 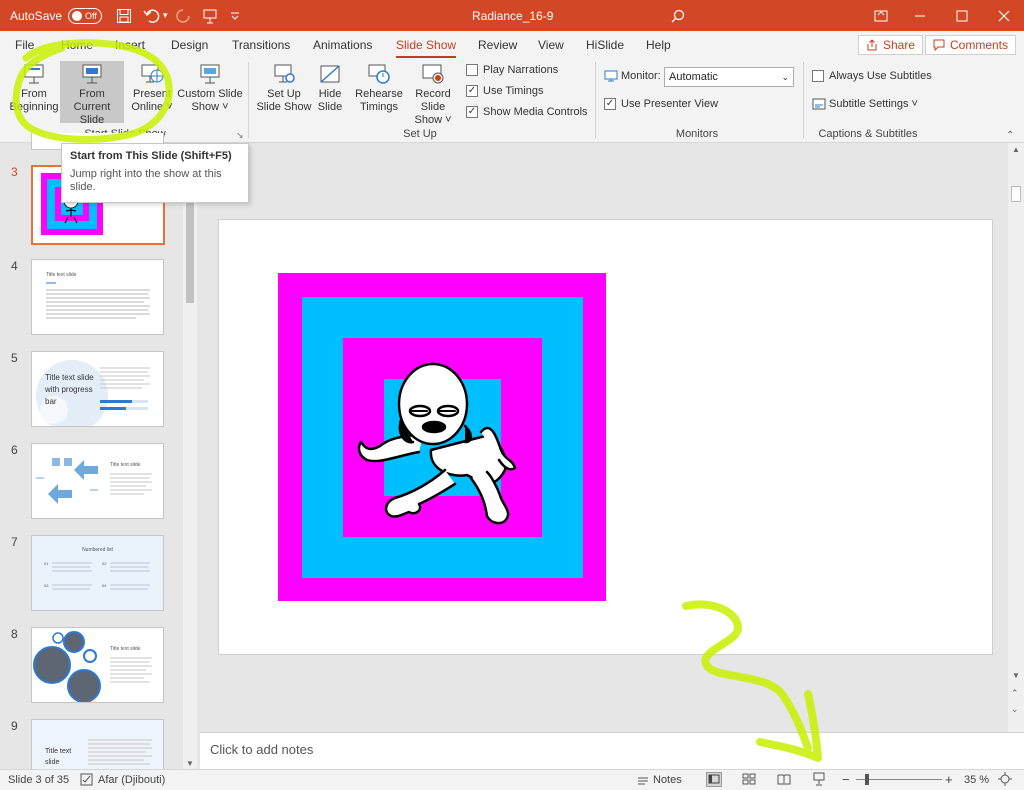 I want to click on from-current-line1: From, so click(x=92, y=94).